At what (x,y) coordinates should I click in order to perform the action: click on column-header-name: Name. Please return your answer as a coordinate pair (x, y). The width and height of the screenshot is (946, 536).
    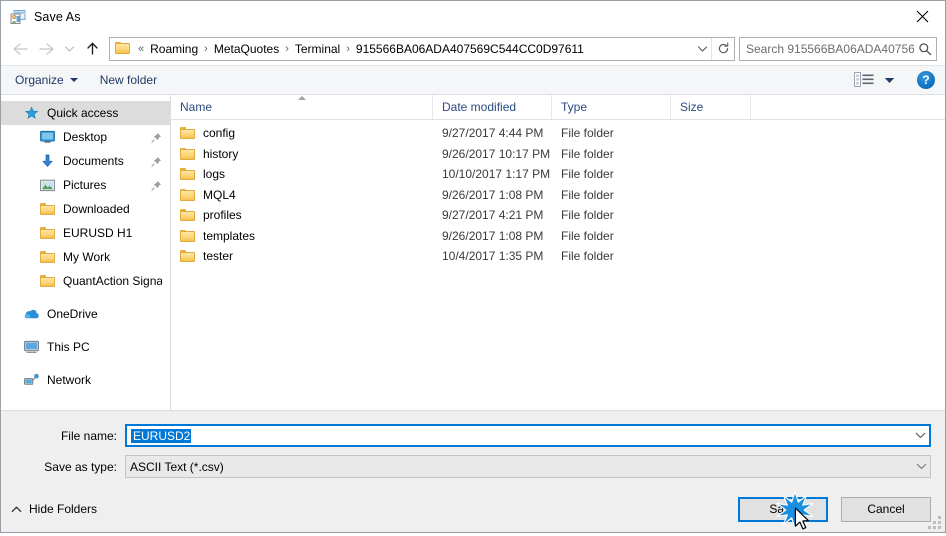
    Looking at the image, I should click on (302, 107).